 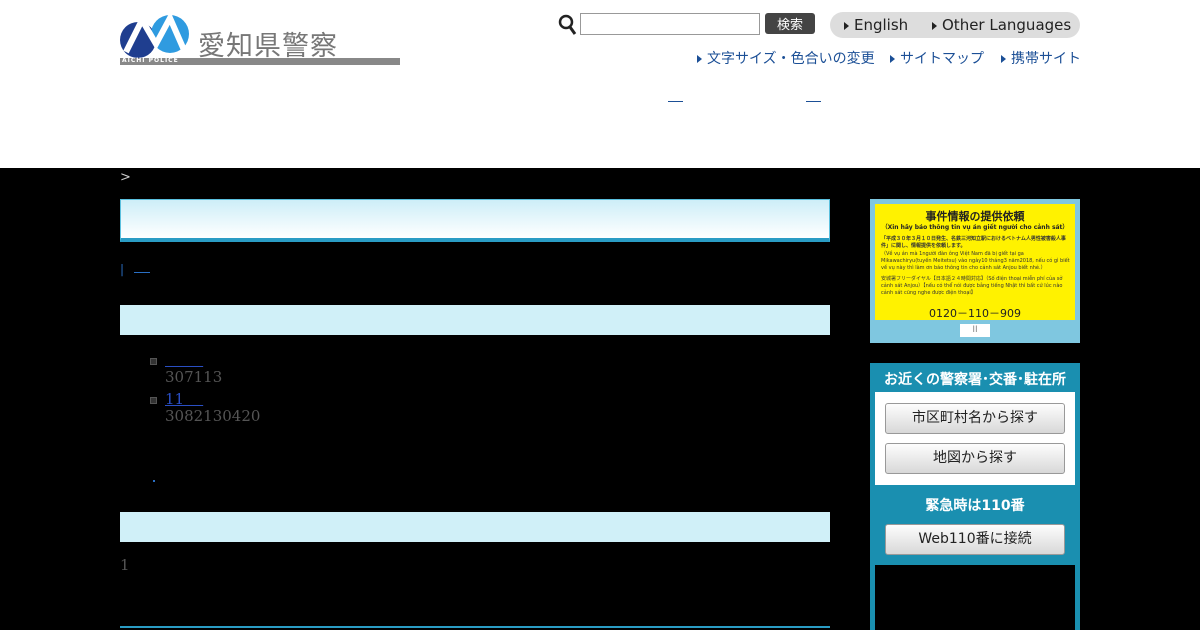 What do you see at coordinates (125, 565) in the screenshot?
I see `body-text: 1` at bounding box center [125, 565].